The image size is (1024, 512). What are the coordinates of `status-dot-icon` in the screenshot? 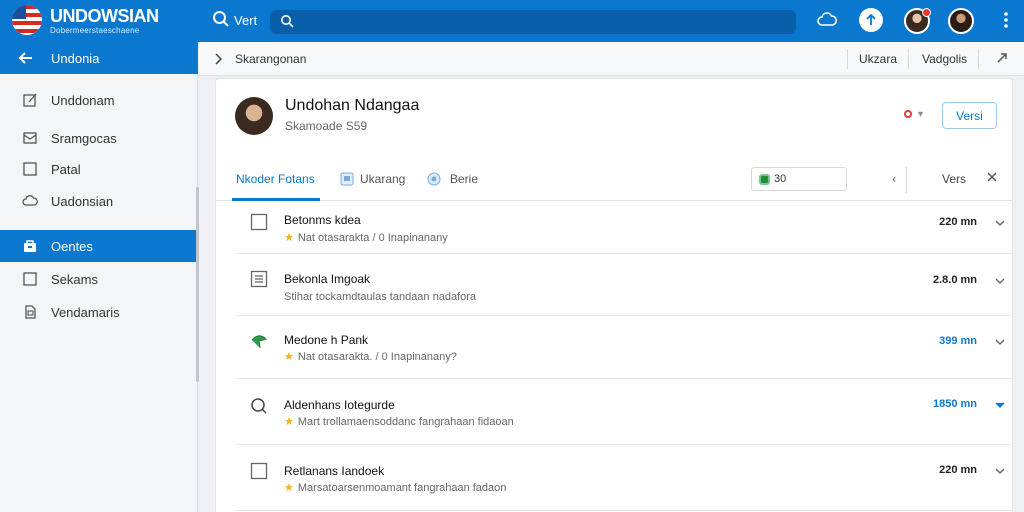 It's located at (764, 179).